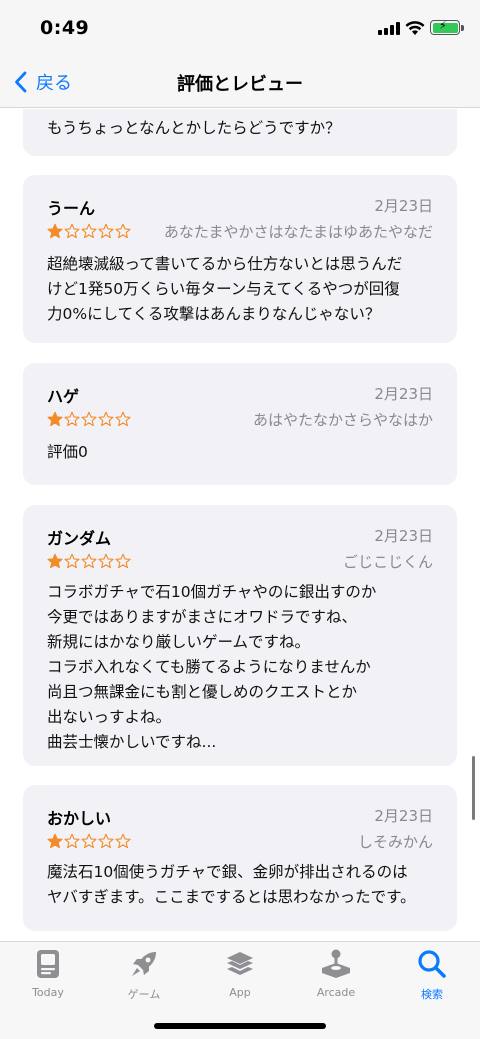 The height and width of the screenshot is (1039, 480). What do you see at coordinates (473, 788) in the screenshot?
I see `scrollbar-thumb` at bounding box center [473, 788].